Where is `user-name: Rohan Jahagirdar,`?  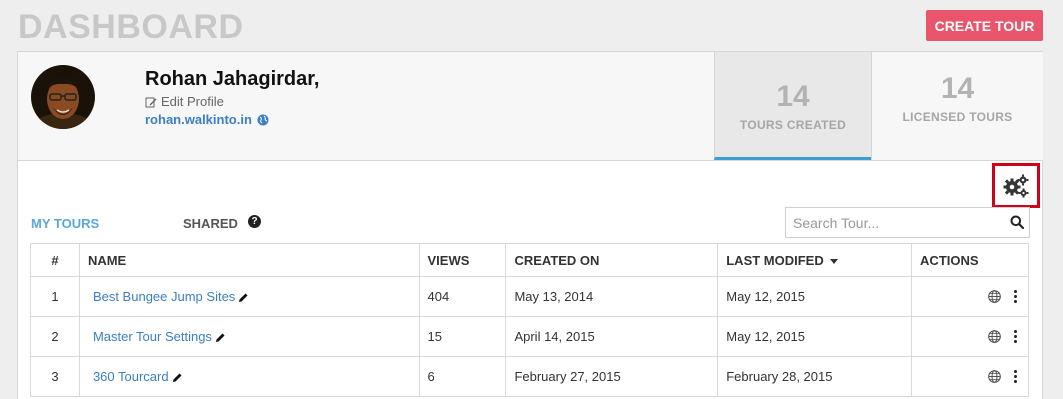
user-name: Rohan Jahagirdar, is located at coordinates (232, 79).